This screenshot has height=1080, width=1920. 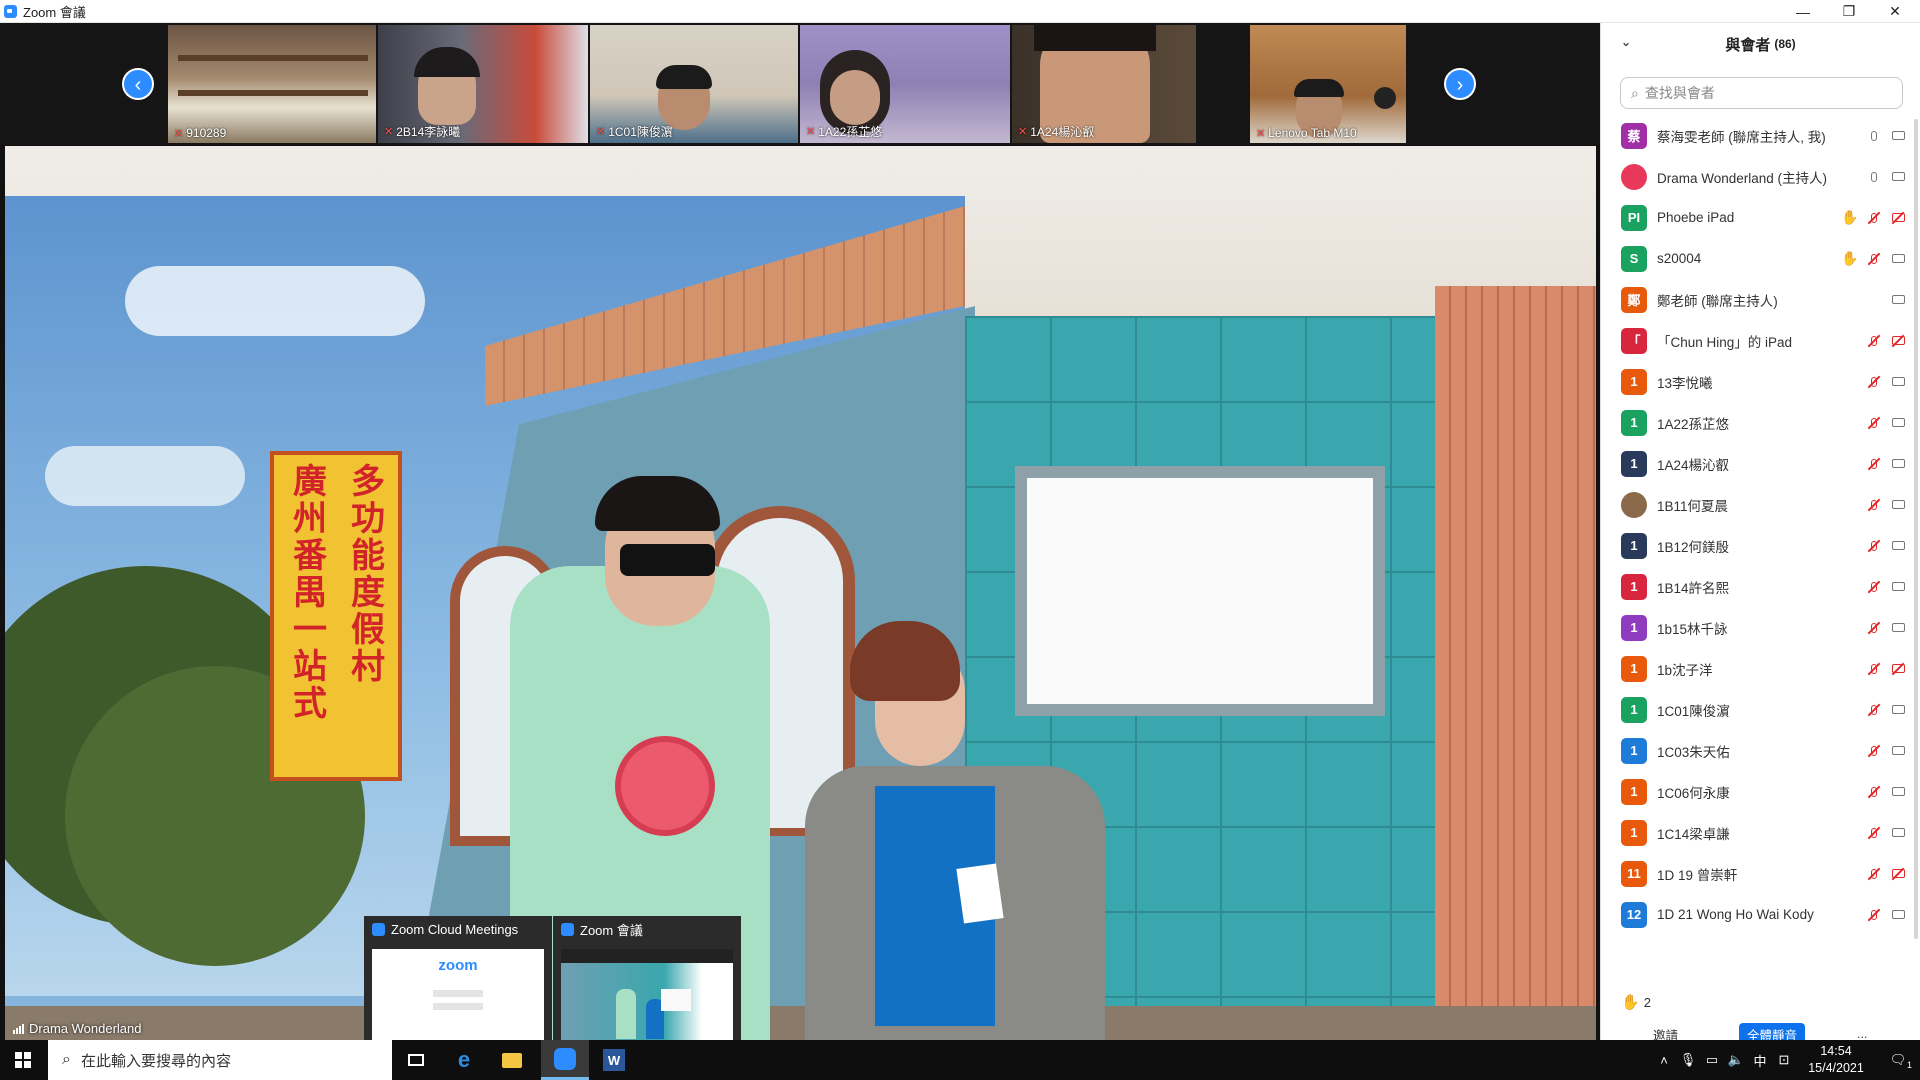 I want to click on participant-row: Drama Wonderland (主持人), so click(x=1757, y=176).